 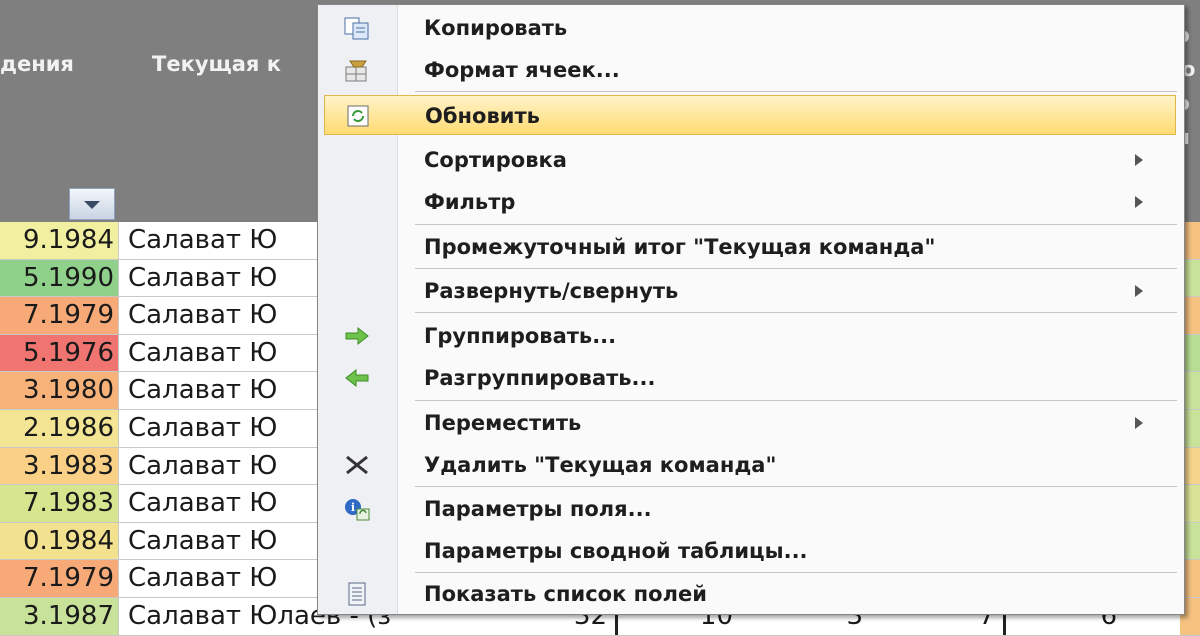 What do you see at coordinates (59, 240) in the screenshot?
I see `date-cell: 9.1984` at bounding box center [59, 240].